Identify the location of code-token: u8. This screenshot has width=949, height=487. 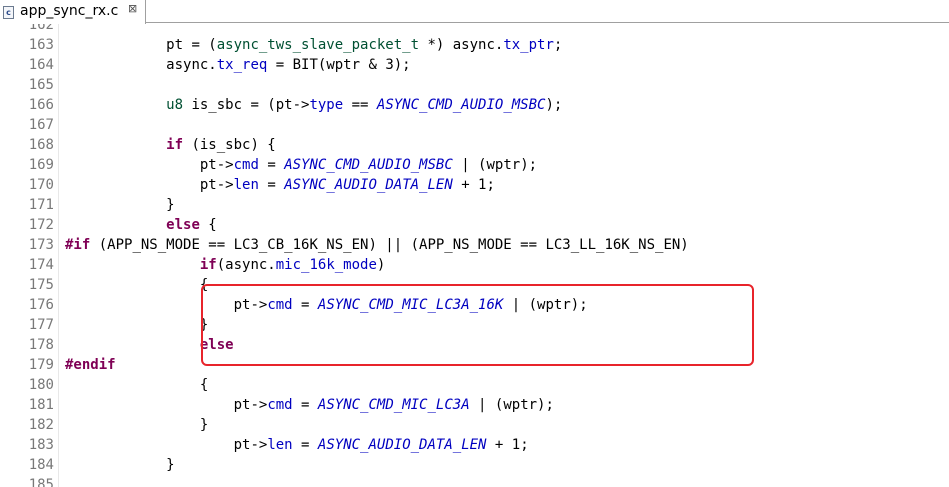
(175, 105).